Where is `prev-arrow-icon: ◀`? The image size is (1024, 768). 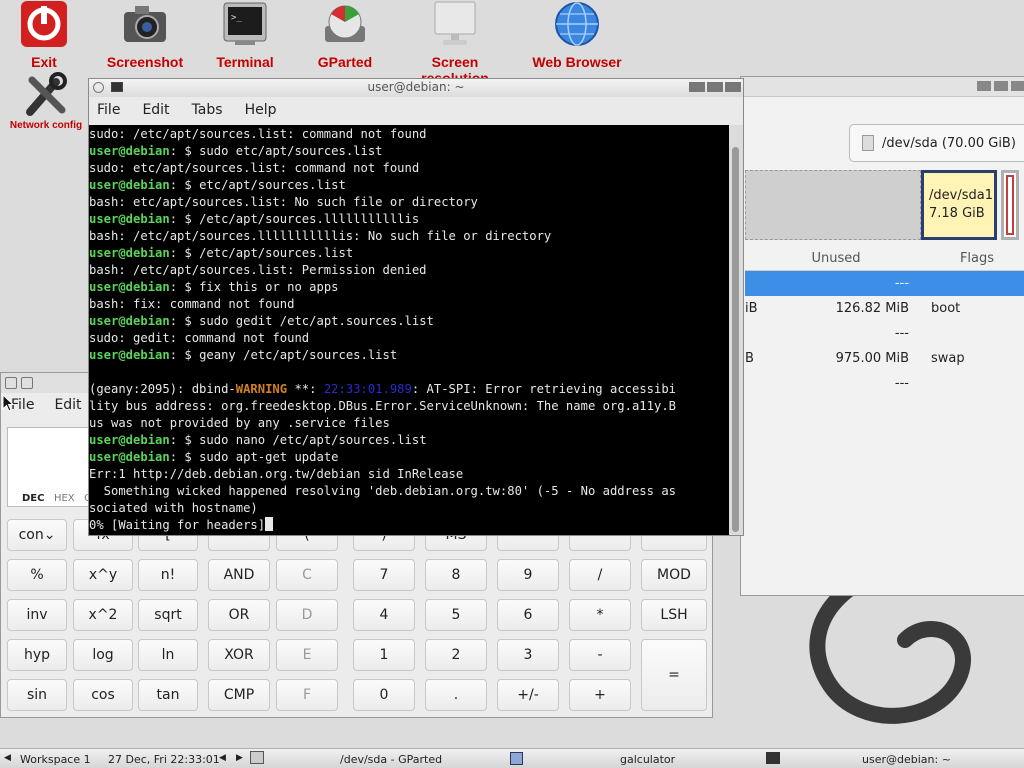 prev-arrow-icon: ◀ is located at coordinates (222, 758).